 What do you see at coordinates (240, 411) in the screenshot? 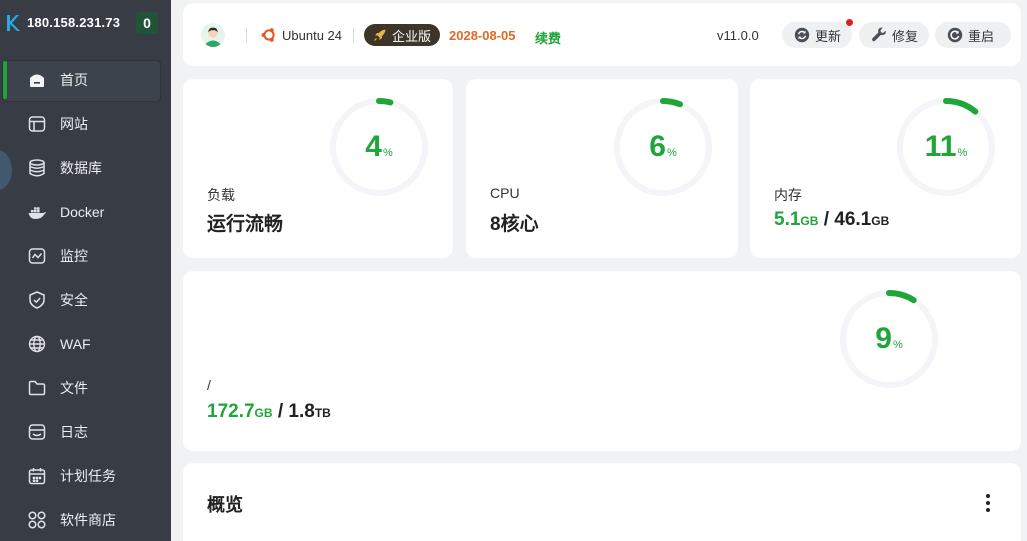
I see `disk-used: 172.7GB` at bounding box center [240, 411].